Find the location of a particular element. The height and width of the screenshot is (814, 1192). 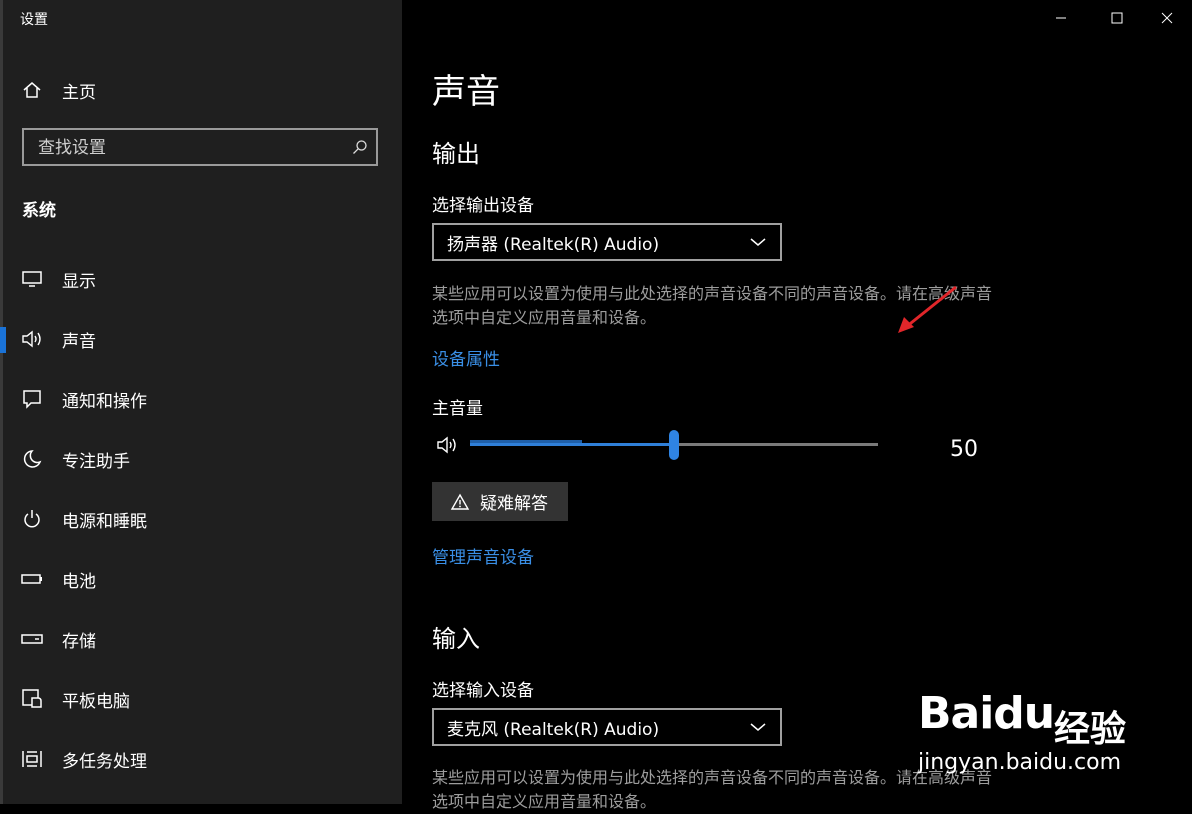

sidebar-item-focus-assist: 专注助手 is located at coordinates (201, 459).